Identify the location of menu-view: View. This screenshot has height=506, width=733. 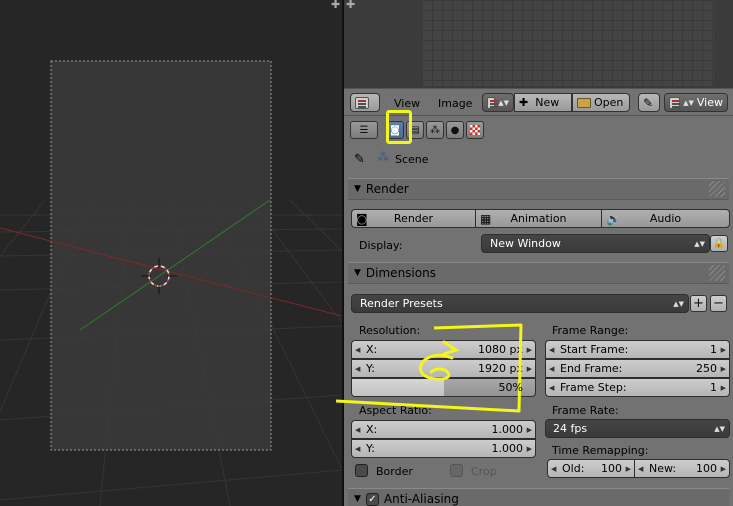
(407, 103).